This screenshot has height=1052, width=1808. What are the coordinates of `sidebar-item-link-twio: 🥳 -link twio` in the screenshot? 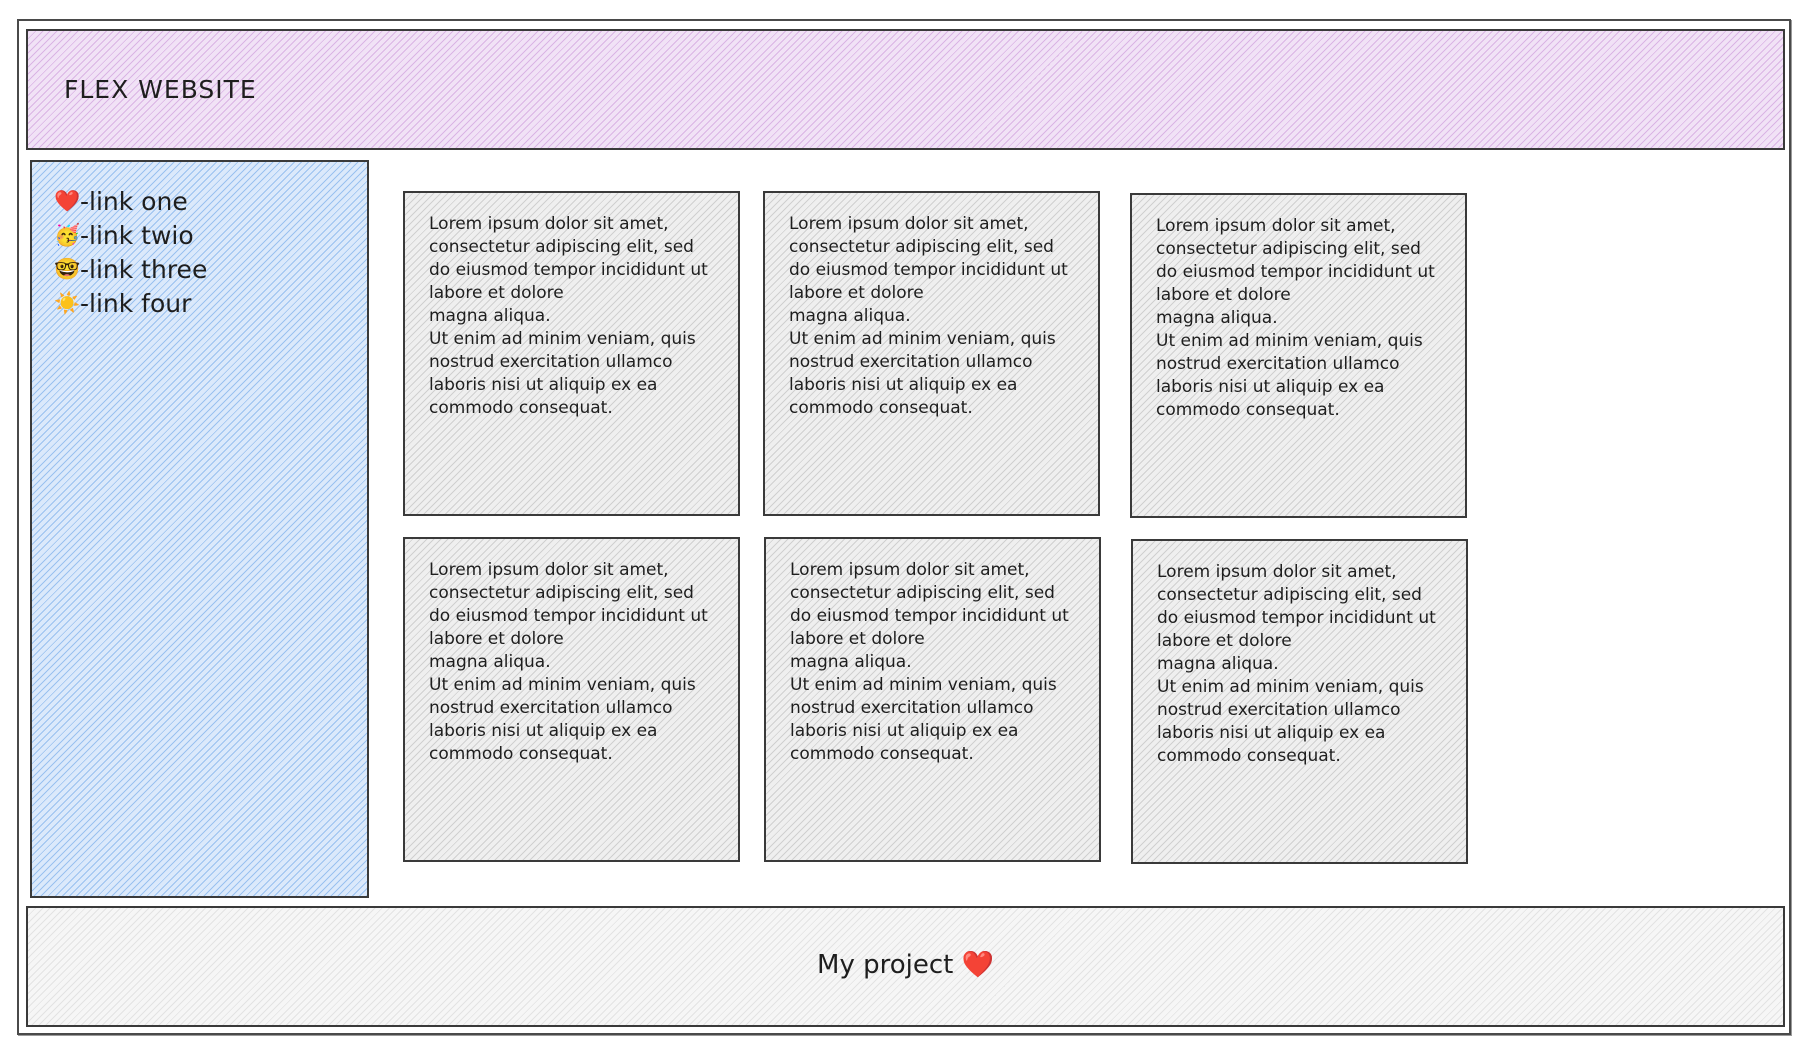 It's located at (130, 235).